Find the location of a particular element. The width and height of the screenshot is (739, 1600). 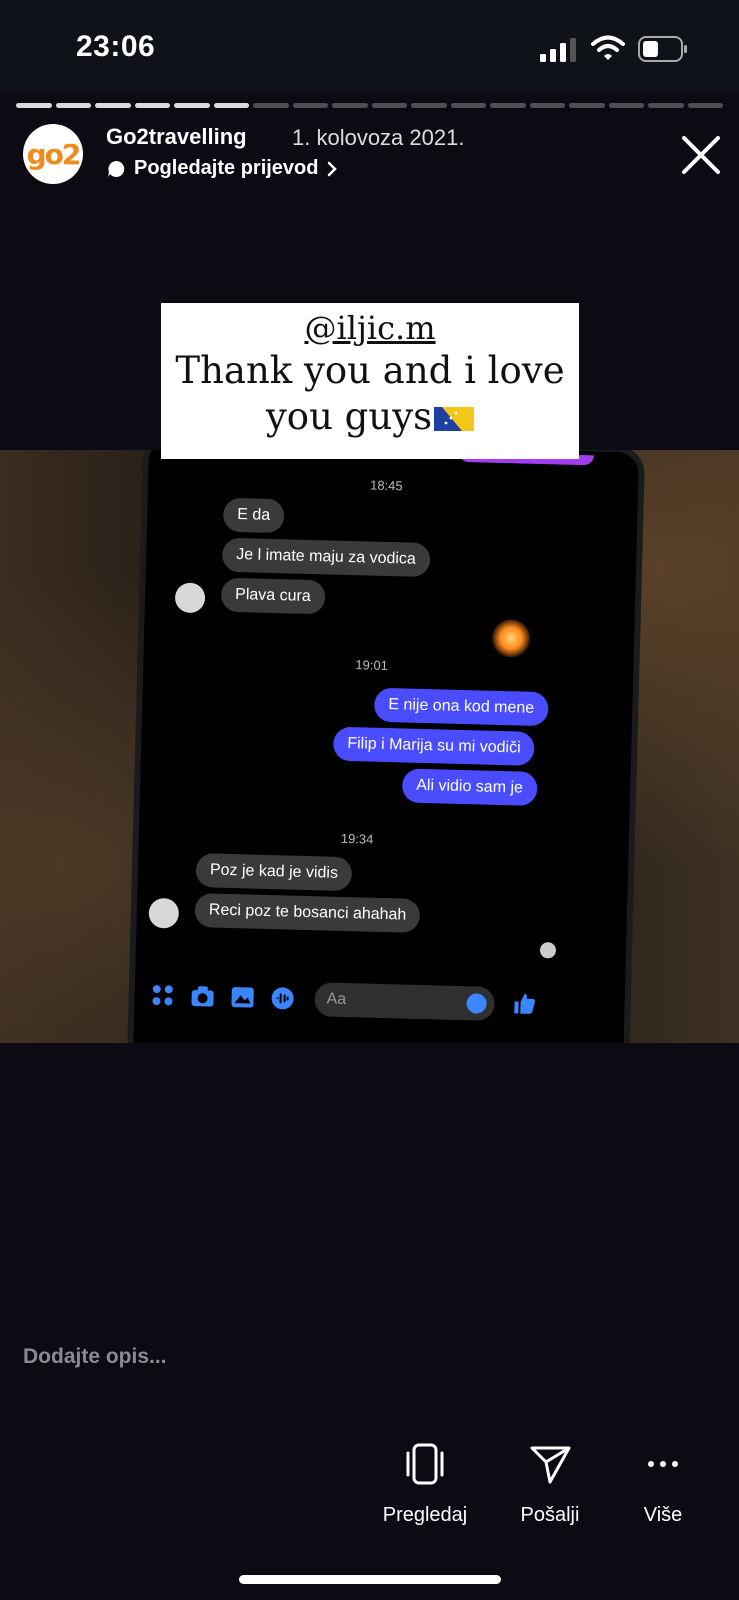

send-button: Pošalji is located at coordinates (550, 1483).